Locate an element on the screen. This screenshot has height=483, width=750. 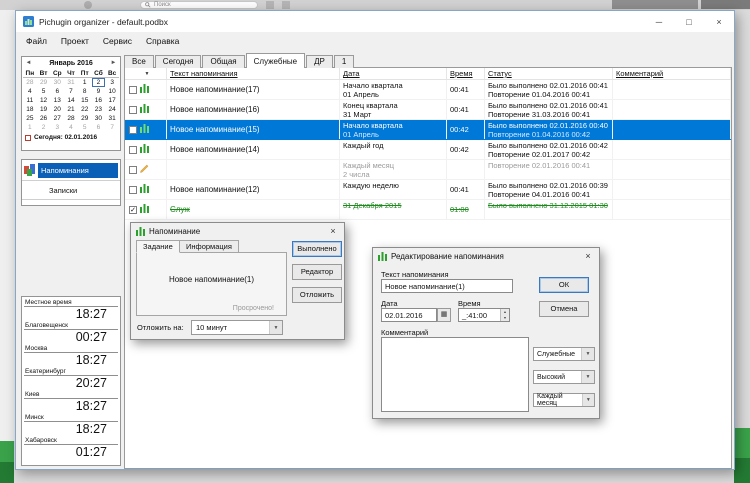
dialog-title-bar: Напоминание × is located at coordinates (237, 231).